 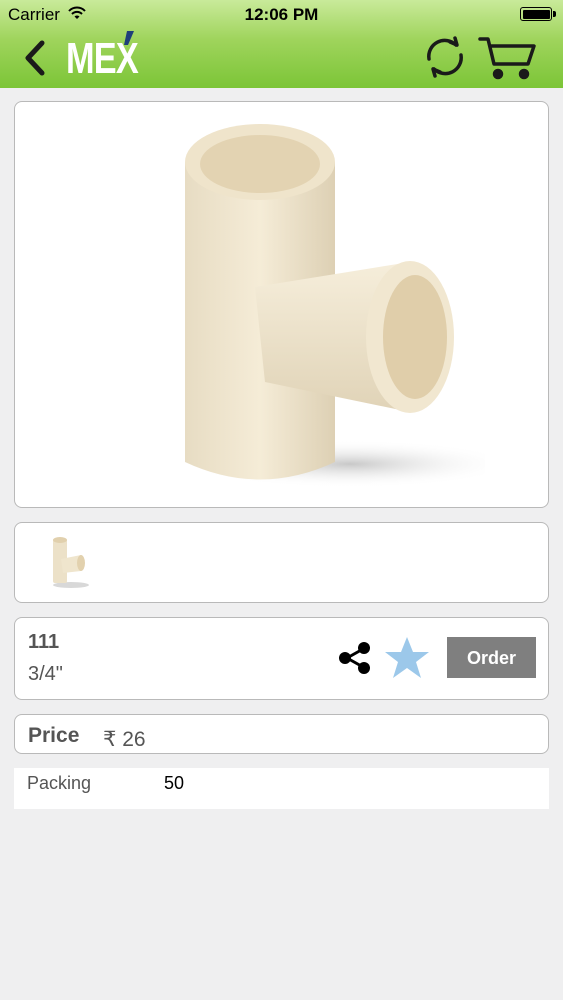 I want to click on share-button, so click(x=355, y=658).